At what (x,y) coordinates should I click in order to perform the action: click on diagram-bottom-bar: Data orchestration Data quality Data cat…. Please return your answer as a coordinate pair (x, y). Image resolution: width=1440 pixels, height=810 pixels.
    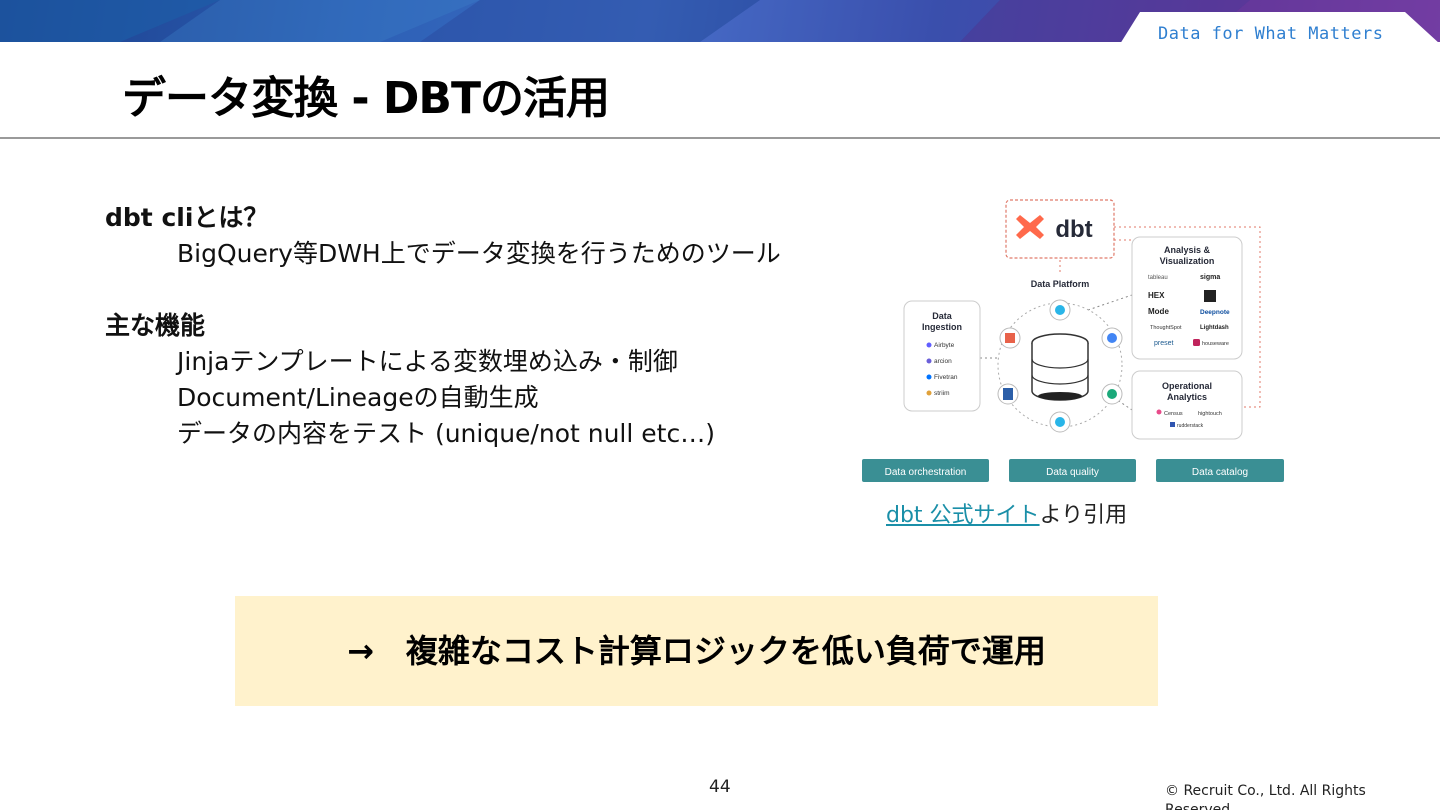
    Looking at the image, I should click on (1073, 470).